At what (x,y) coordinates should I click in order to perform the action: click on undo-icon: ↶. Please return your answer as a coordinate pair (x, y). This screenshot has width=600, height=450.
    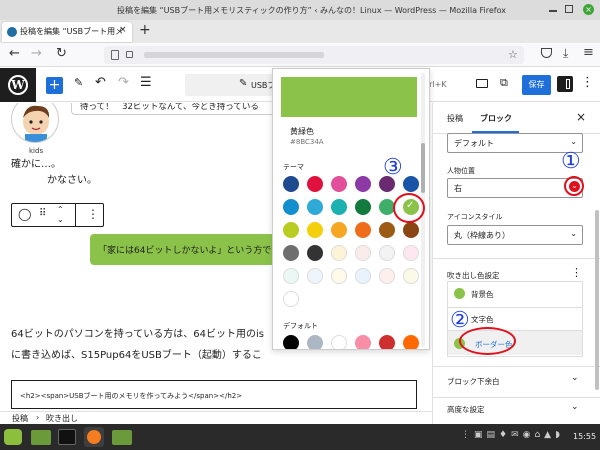
    Looking at the image, I should click on (100, 82).